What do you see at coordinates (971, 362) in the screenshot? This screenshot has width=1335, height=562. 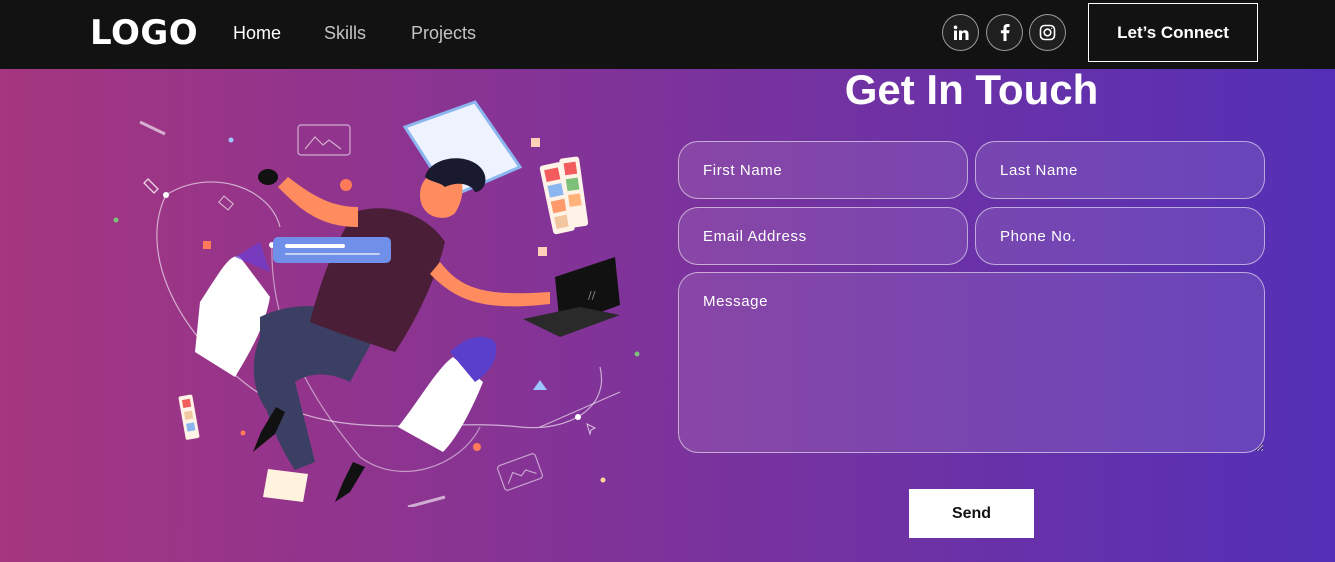 I see `message-textarea` at bounding box center [971, 362].